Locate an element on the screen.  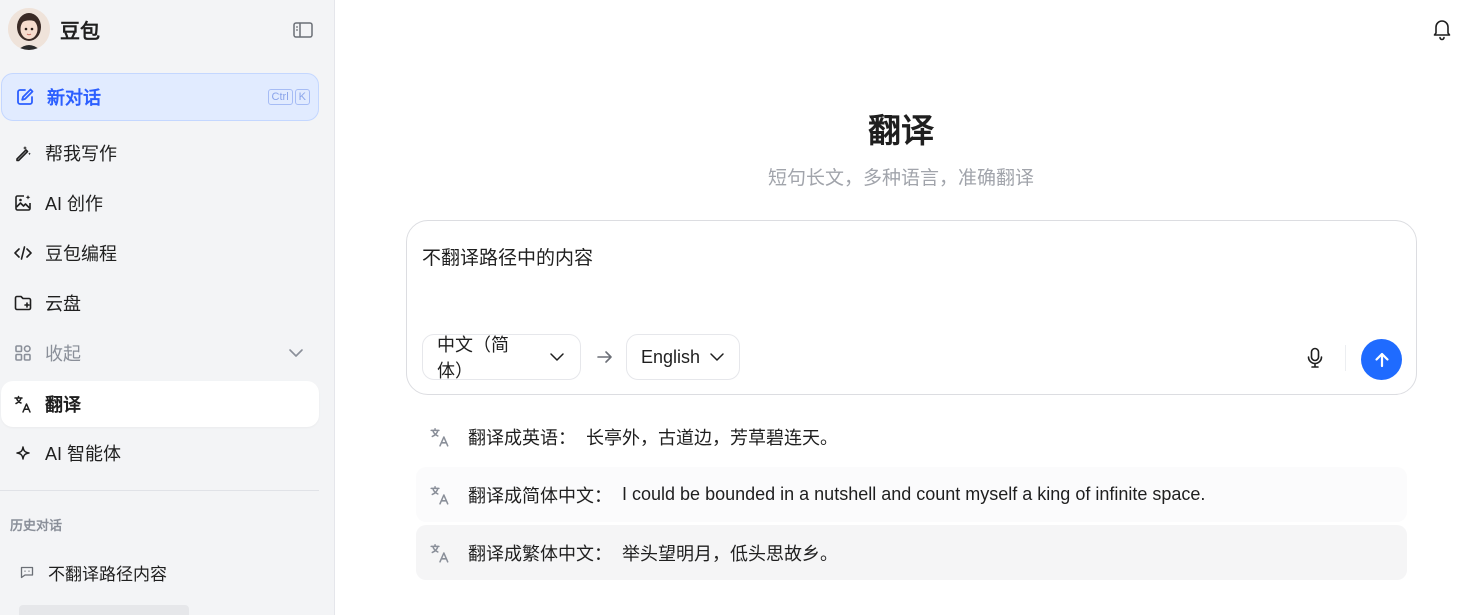
chat-bubble-icon is located at coordinates (27, 572).